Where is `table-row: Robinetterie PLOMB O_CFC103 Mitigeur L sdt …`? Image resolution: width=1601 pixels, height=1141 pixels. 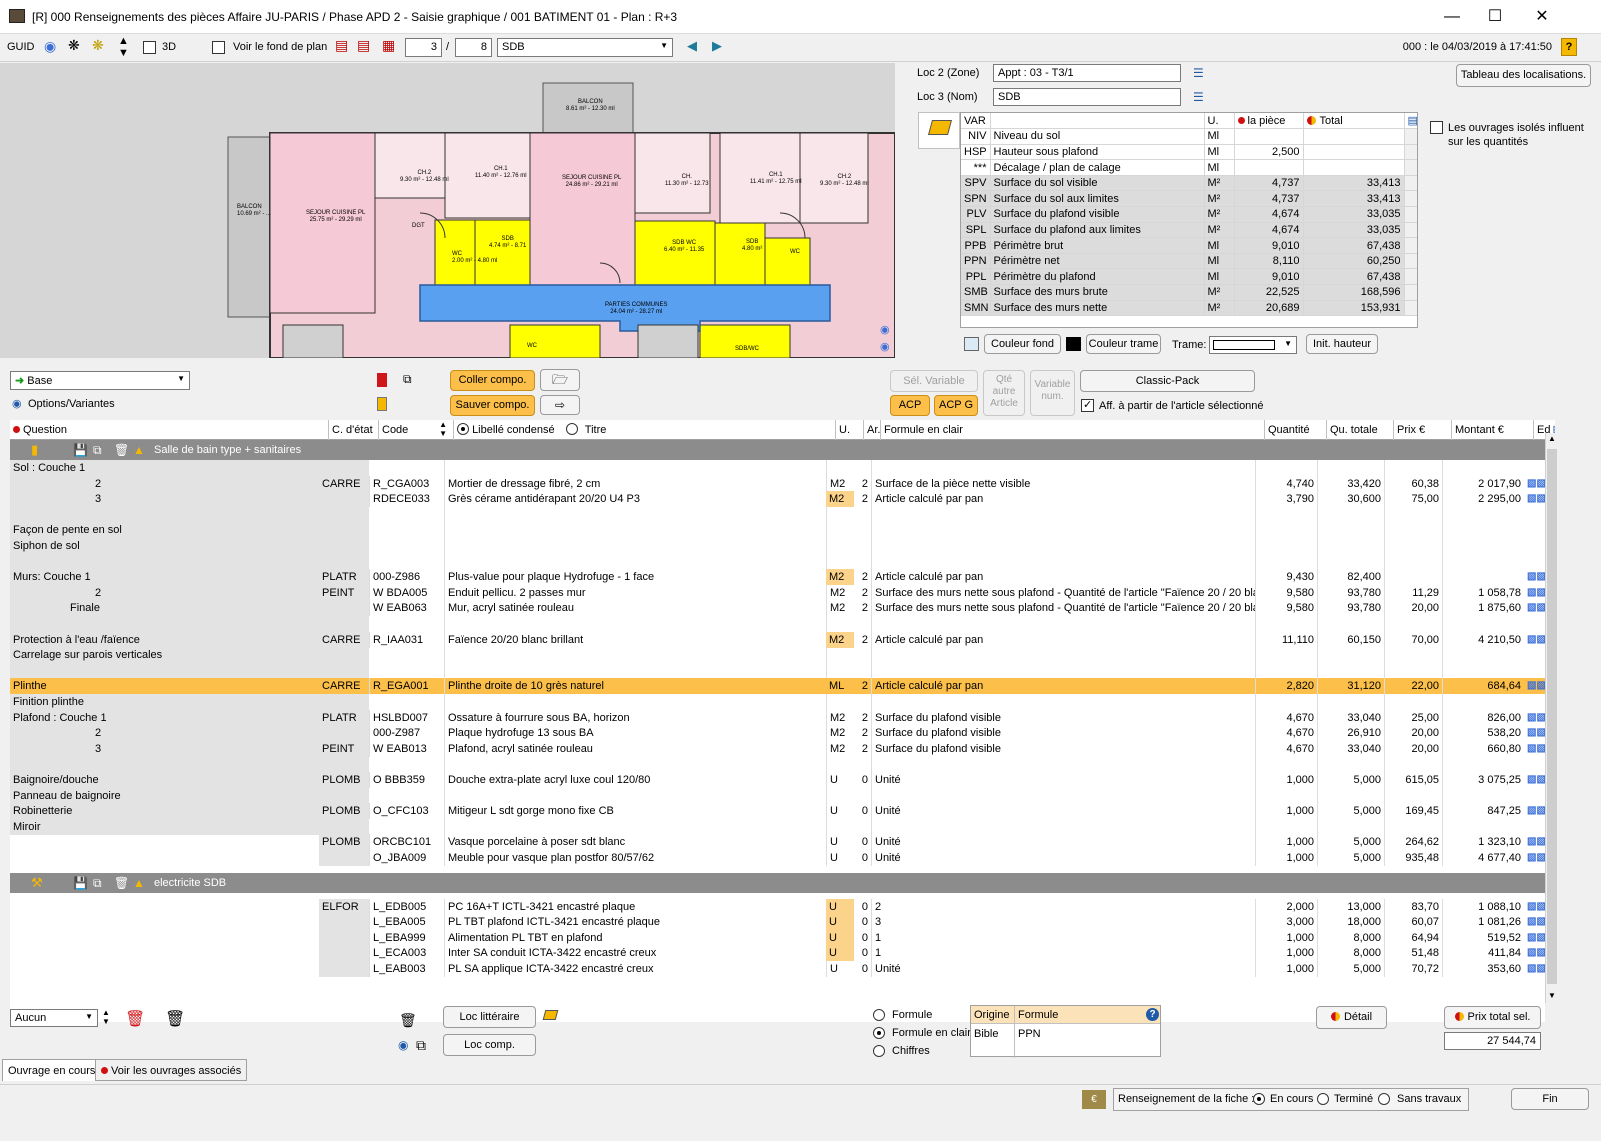 table-row: Robinetterie PLOMB O_CFC103 Mitigeur L sdt … is located at coordinates (777, 811).